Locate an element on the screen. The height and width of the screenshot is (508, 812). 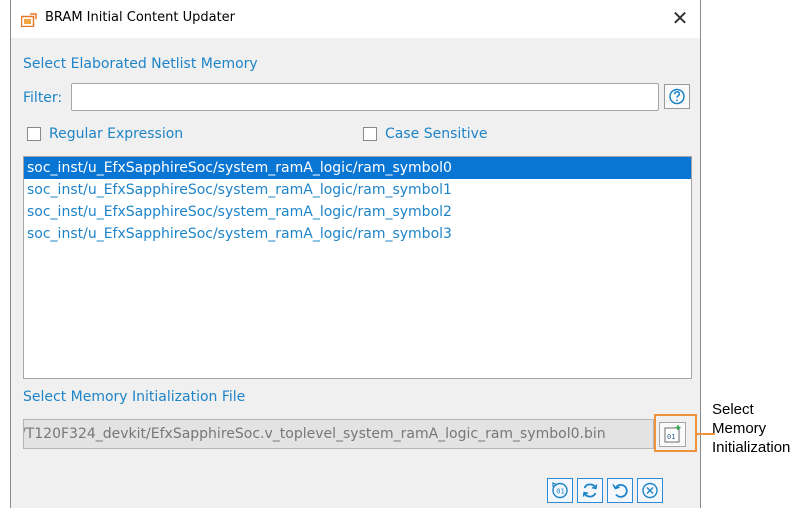
window-title: BRAM Initial Content Updater is located at coordinates (140, 17).